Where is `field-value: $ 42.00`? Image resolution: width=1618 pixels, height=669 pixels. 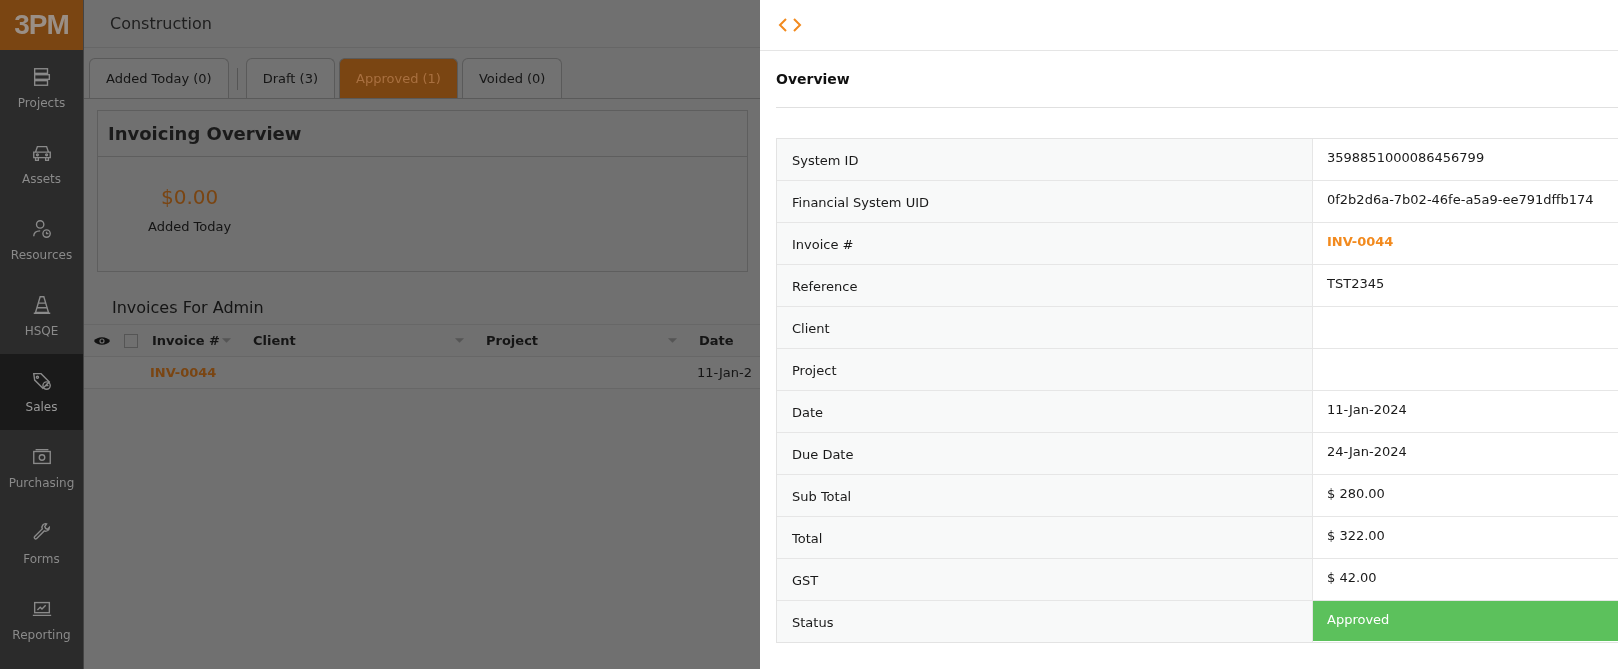 field-value: $ 42.00 is located at coordinates (1352, 577).